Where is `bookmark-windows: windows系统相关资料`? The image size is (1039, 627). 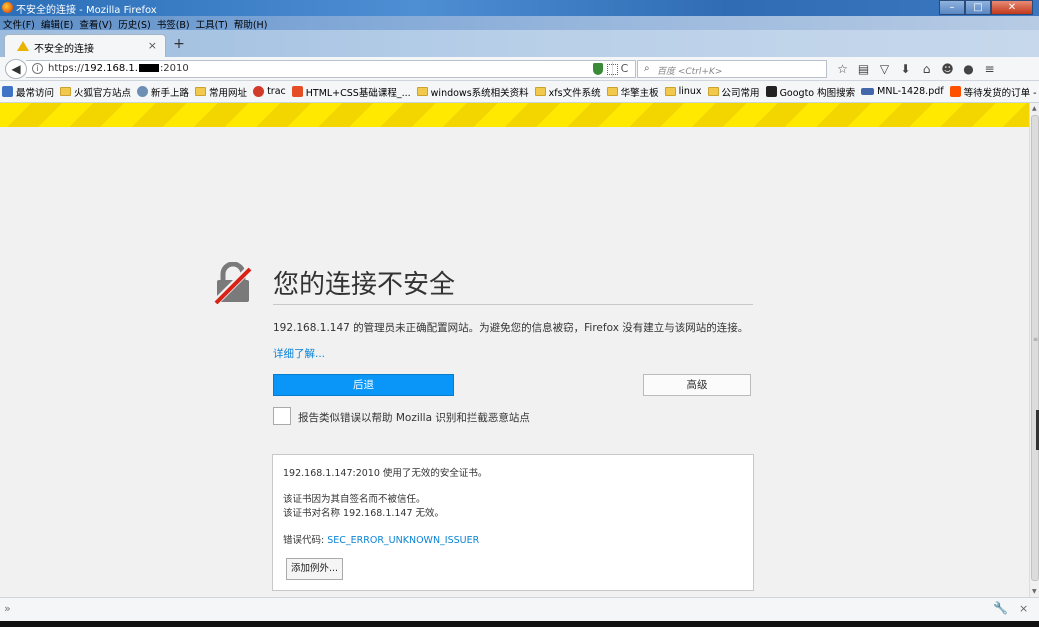
bookmark-windows: windows系统相关资料 is located at coordinates (472, 92).